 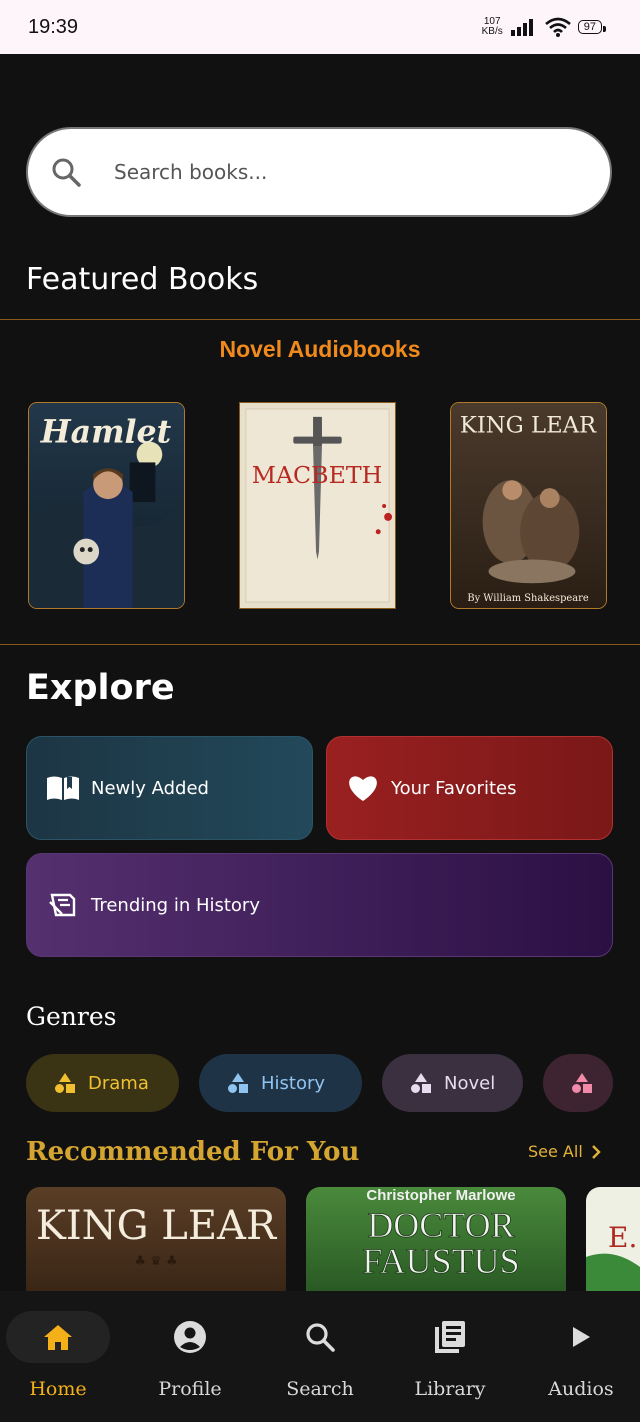 I want to click on rec-faustus-title-line2: FAUSTUS, so click(x=440, y=1261).